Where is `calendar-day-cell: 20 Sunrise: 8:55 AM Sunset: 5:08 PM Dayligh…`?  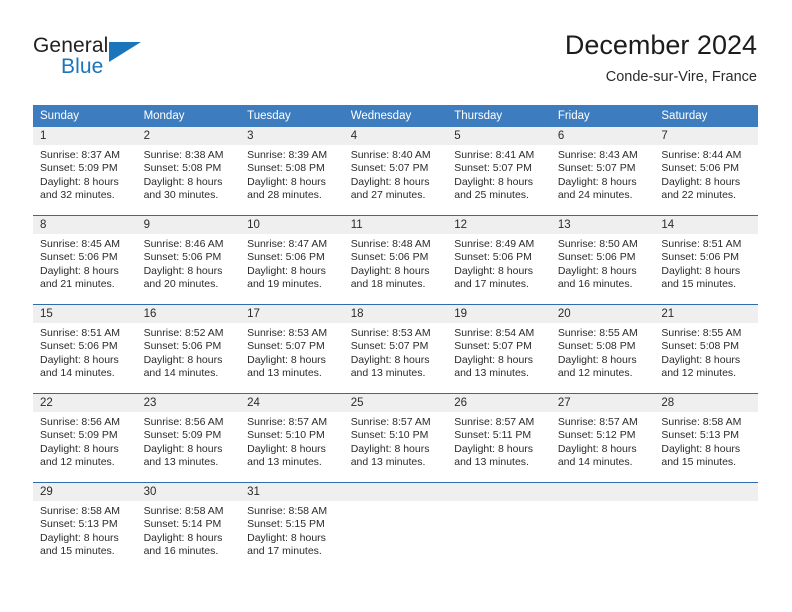
calendar-day-cell: 20 Sunrise: 8:55 AM Sunset: 5:08 PM Dayligh… is located at coordinates (602, 349).